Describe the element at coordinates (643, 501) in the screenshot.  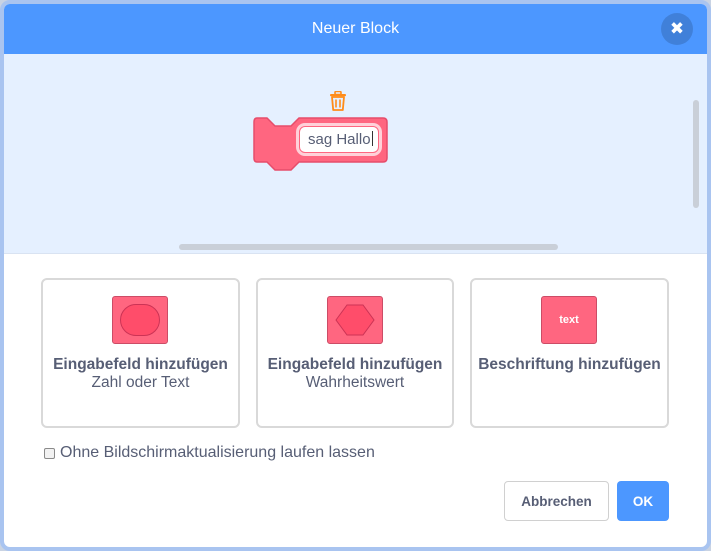
I see `ok-button: OK` at that location.